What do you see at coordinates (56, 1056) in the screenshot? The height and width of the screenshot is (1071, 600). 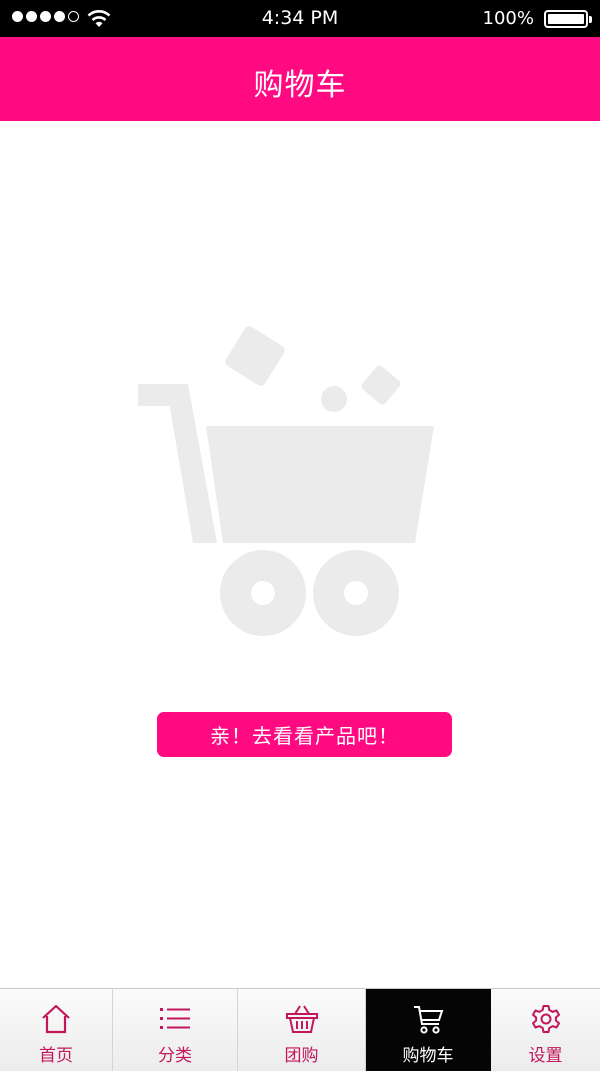 I see `tab-label: 首页` at bounding box center [56, 1056].